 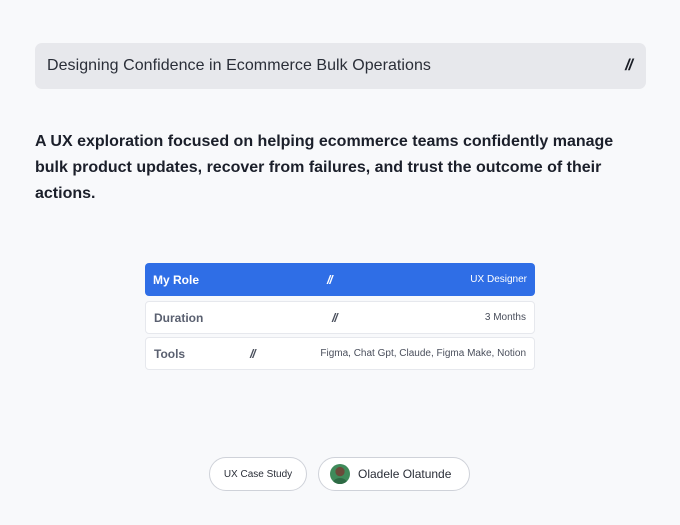 I want to click on meta-label-duration: Duration, so click(x=179, y=317).